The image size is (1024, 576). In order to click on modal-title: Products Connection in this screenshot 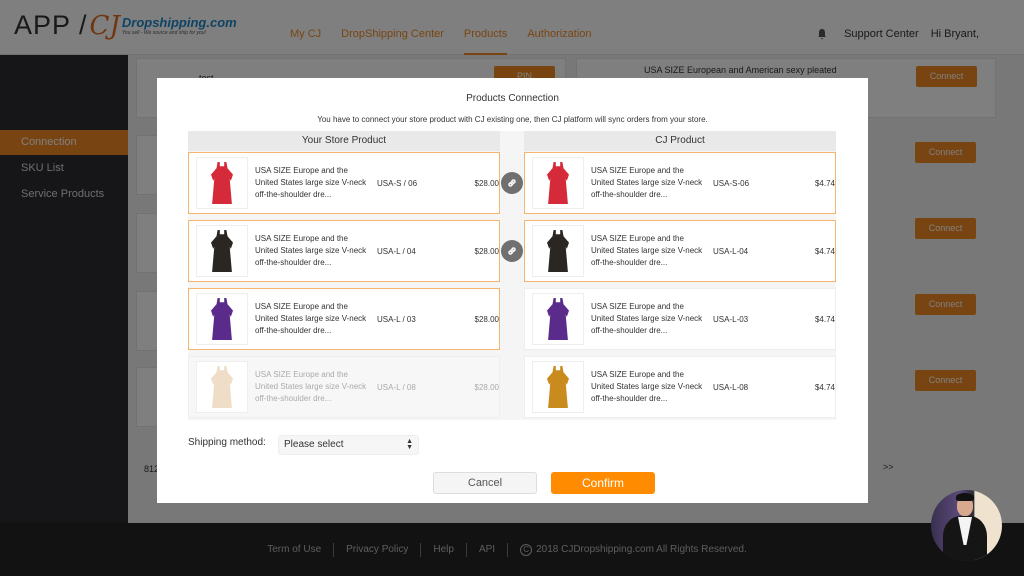, I will do `click(512, 98)`.